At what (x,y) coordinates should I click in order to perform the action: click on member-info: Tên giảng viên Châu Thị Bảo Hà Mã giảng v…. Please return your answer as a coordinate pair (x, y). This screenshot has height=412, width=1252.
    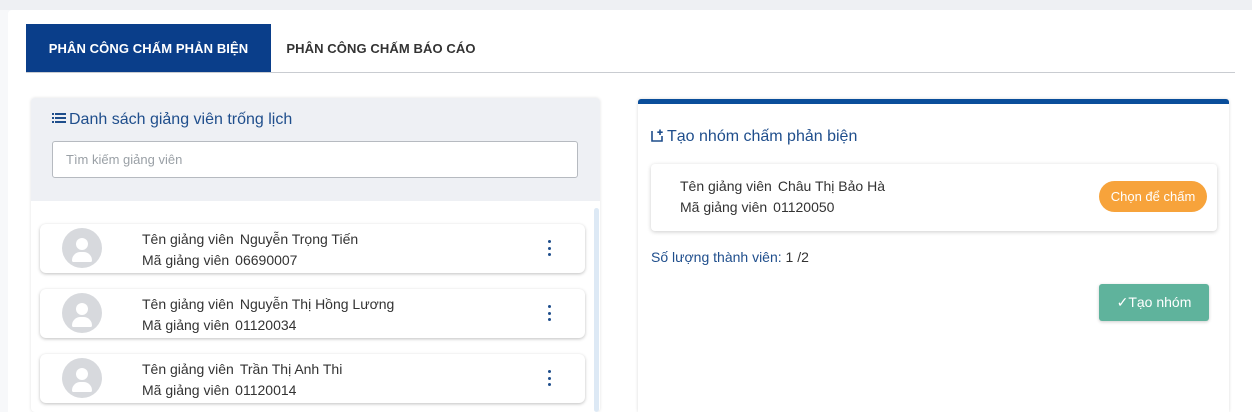
    Looking at the image, I should click on (782, 197).